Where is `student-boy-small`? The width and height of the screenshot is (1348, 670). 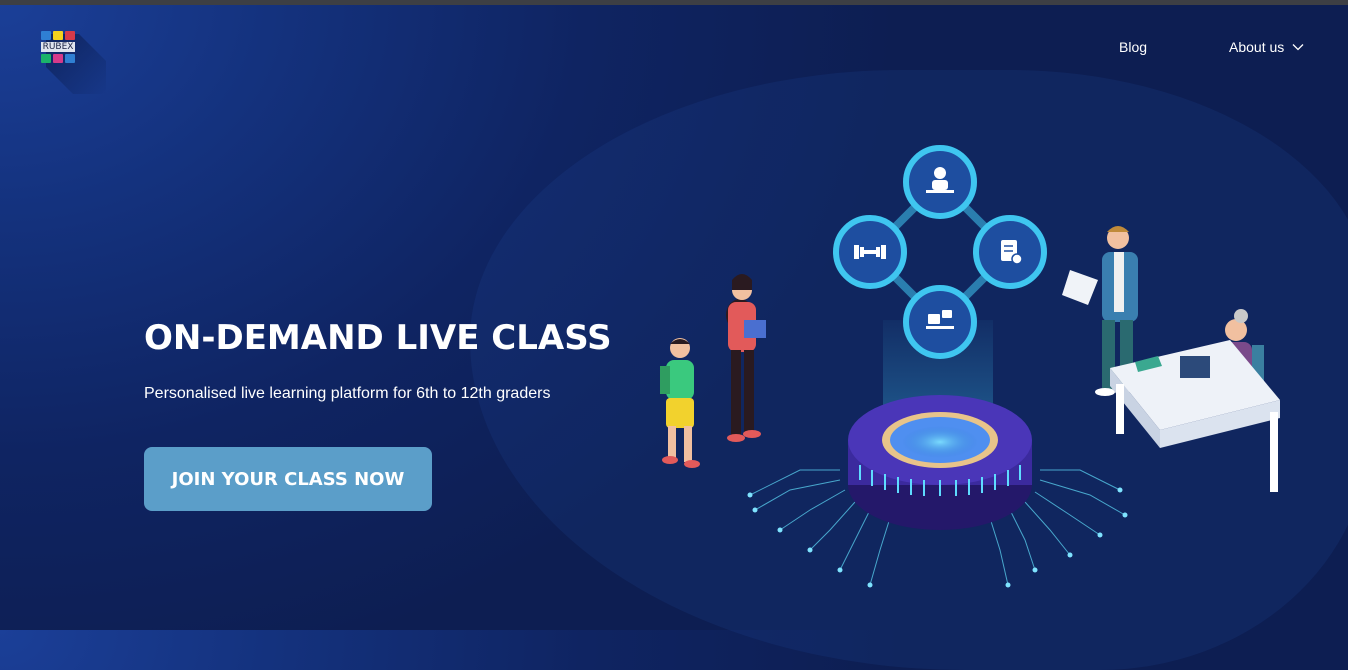 student-boy-small is located at coordinates (680, 403).